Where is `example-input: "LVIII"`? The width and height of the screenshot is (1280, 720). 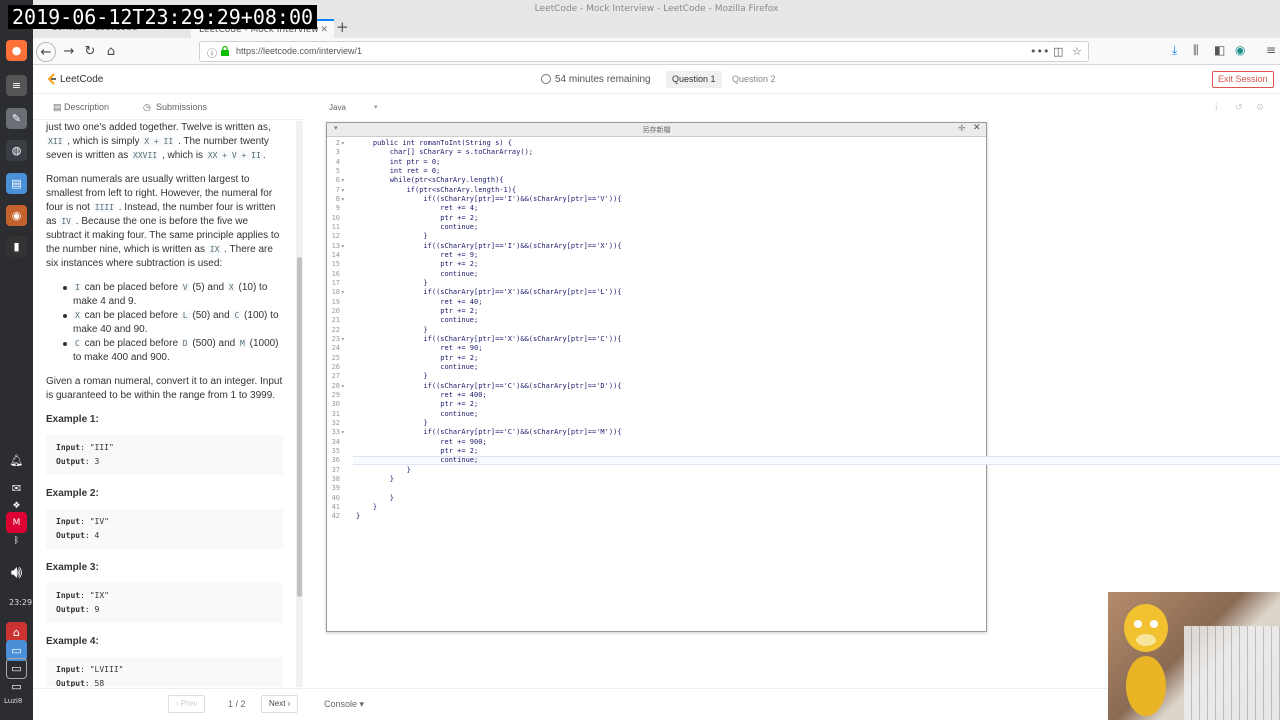 example-input: "LVIII" is located at coordinates (106, 669).